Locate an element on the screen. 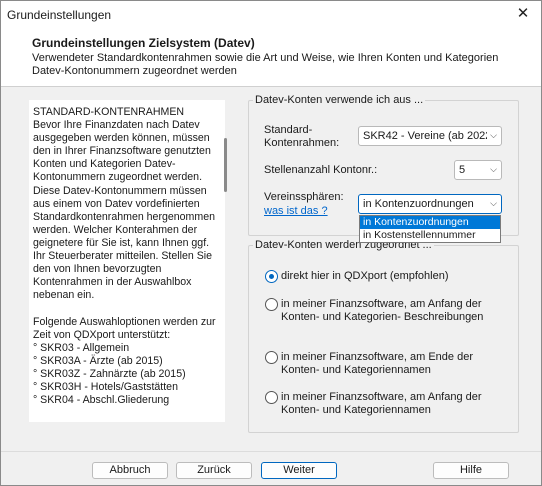 This screenshot has height=486, width=542. page-title: Grundeinstellungen Zielsystem (Datev) is located at coordinates (143, 43).